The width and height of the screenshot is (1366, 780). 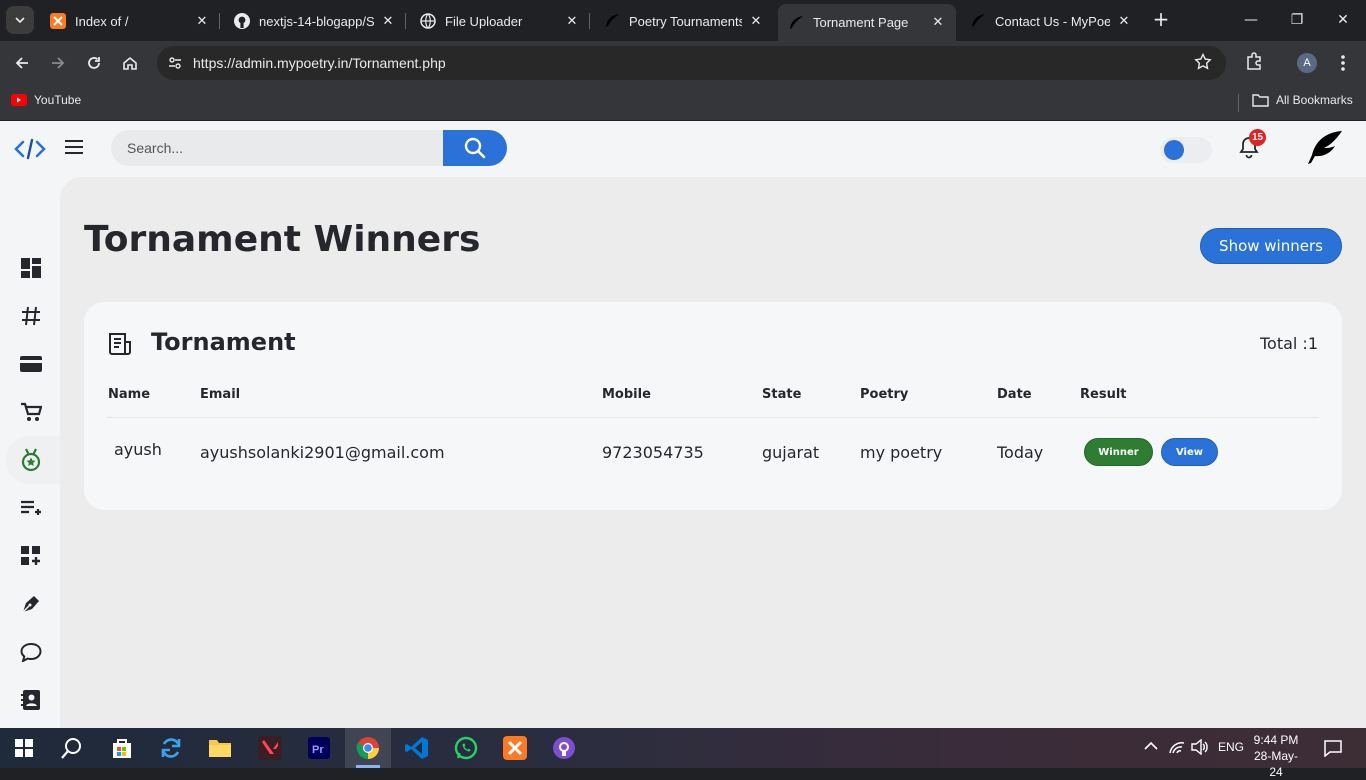 I want to click on tab-index: Index of / ✕, so click(x=130, y=21).